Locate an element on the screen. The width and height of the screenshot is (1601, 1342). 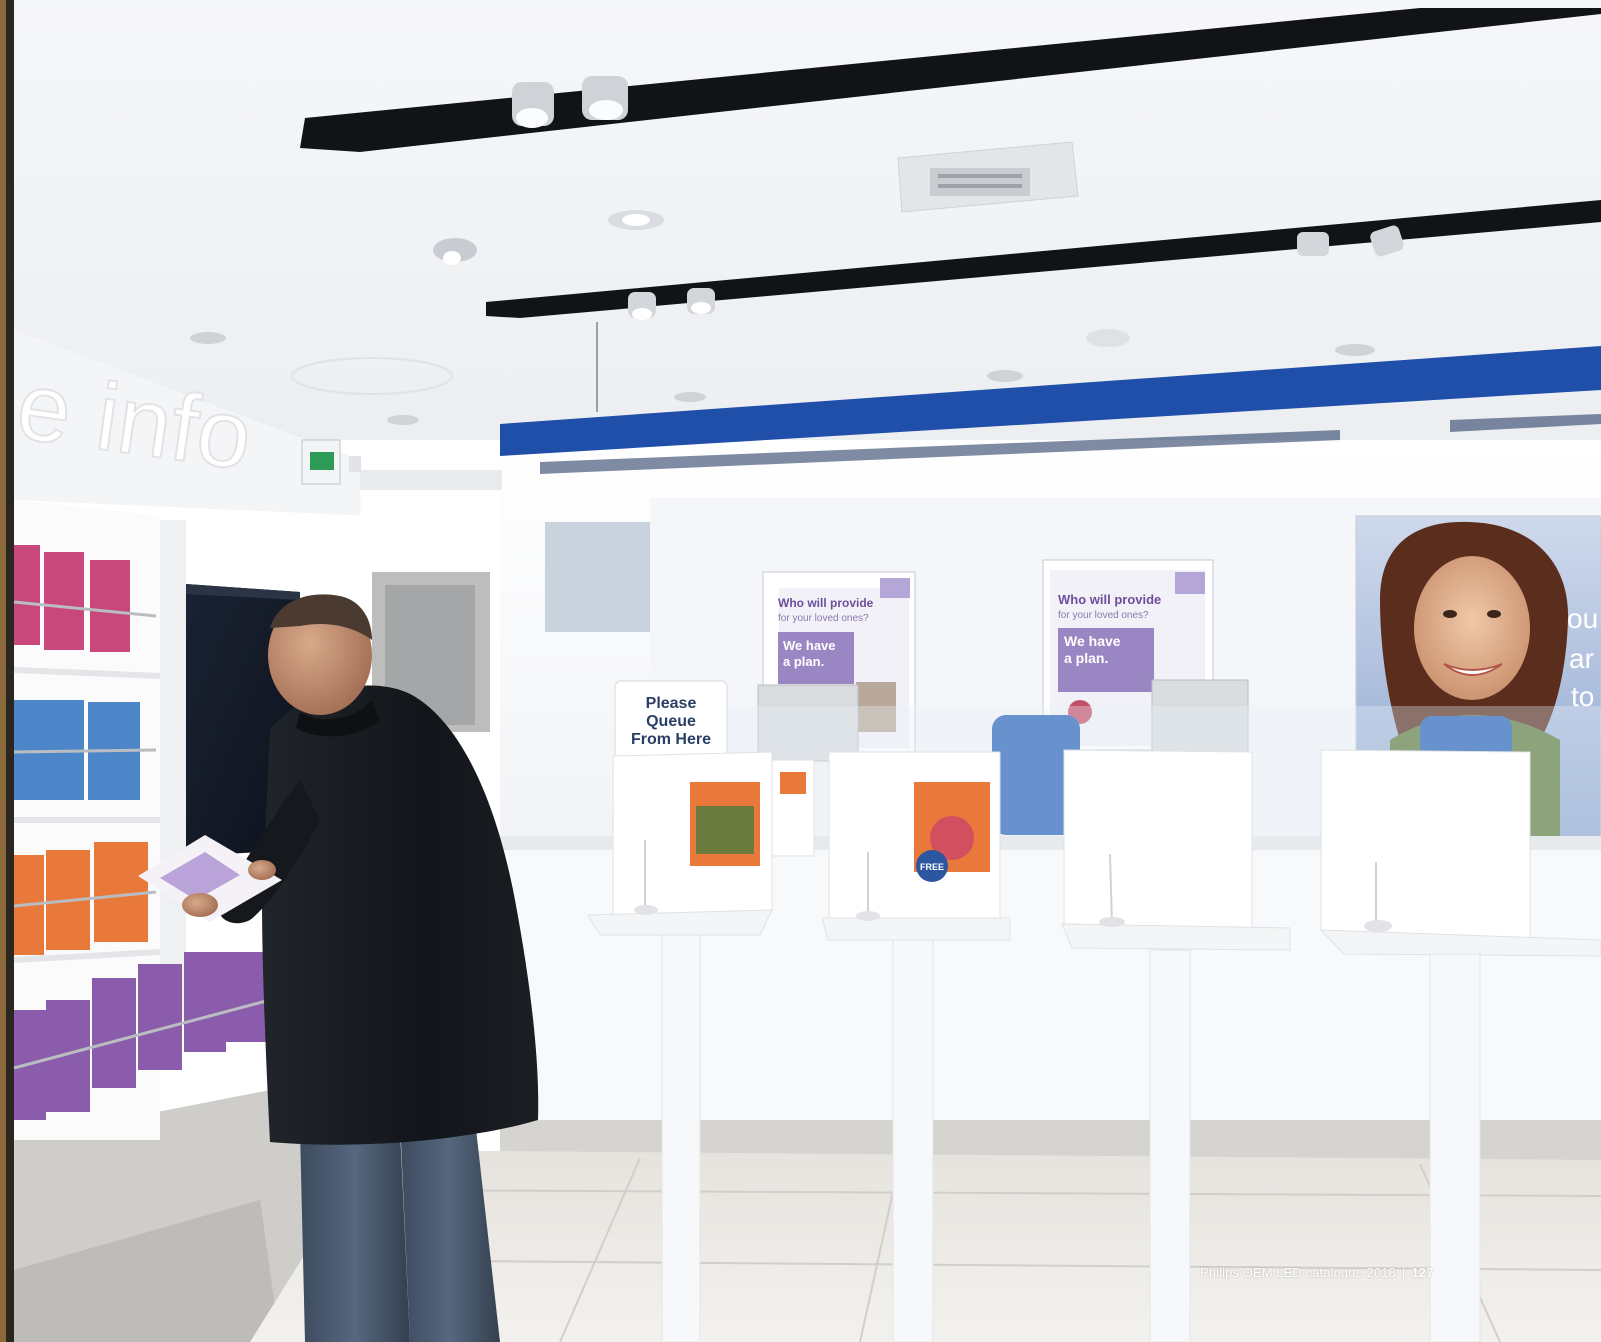
publication-title: Philips OEM LED catalogue 2018 is located at coordinates (1298, 1272).